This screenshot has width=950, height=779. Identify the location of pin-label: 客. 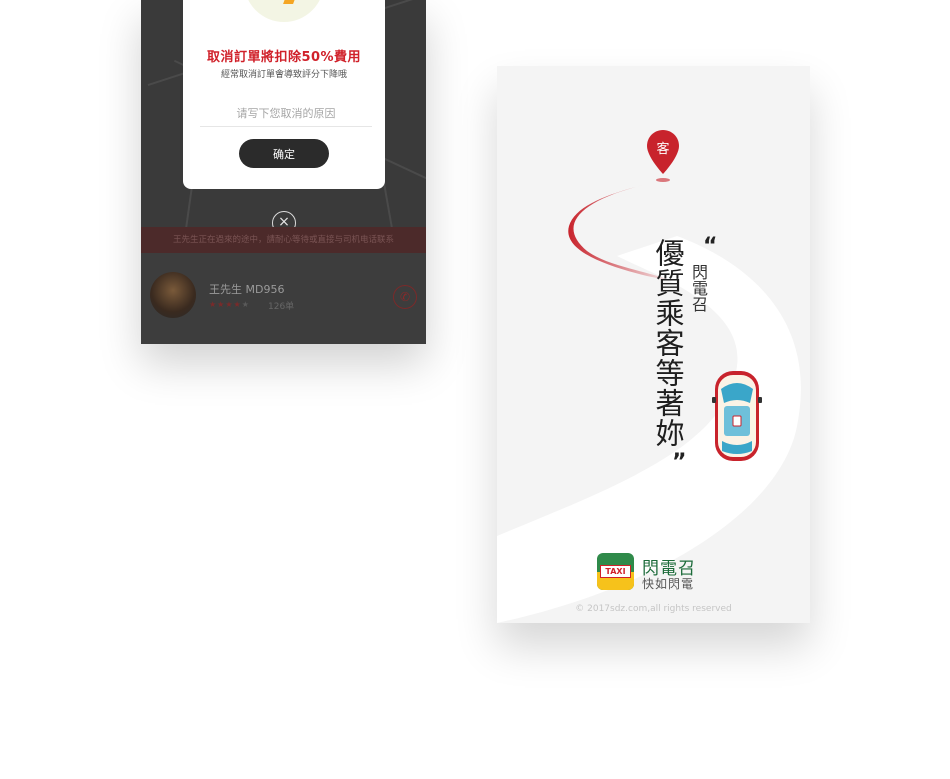
(663, 149).